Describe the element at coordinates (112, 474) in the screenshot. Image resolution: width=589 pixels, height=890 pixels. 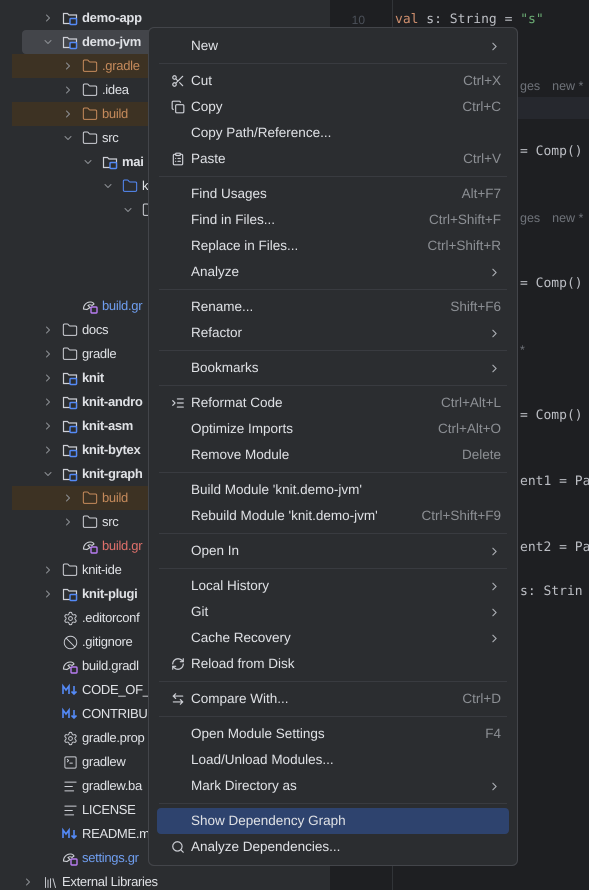
I see `tree-item-label: knit-graph` at that location.